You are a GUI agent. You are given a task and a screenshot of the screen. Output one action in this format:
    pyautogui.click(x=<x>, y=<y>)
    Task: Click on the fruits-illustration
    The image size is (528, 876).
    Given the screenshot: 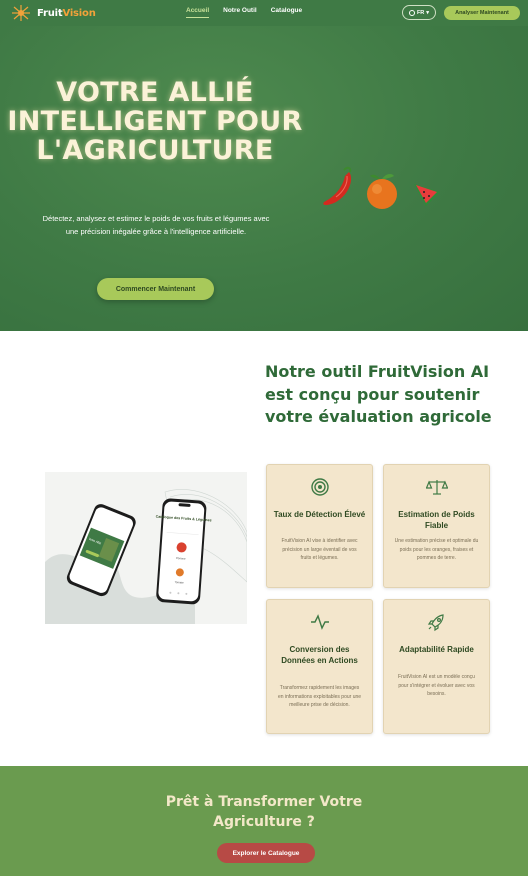 What is the action you would take?
    pyautogui.click(x=381, y=187)
    